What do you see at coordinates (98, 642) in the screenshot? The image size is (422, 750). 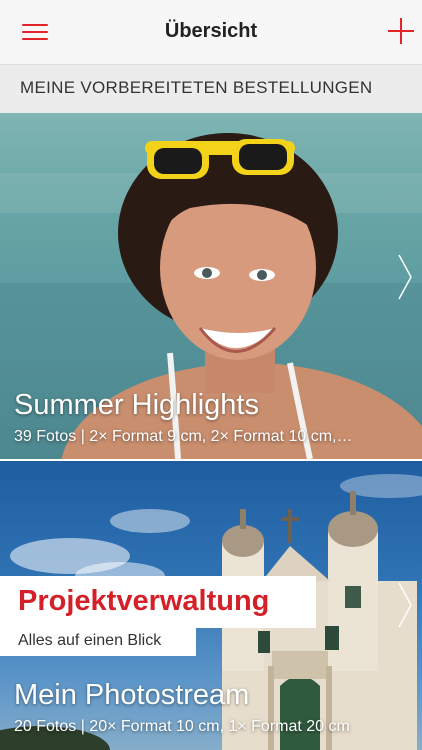 I see `promo-subline: Alles auf einen Blick` at bounding box center [98, 642].